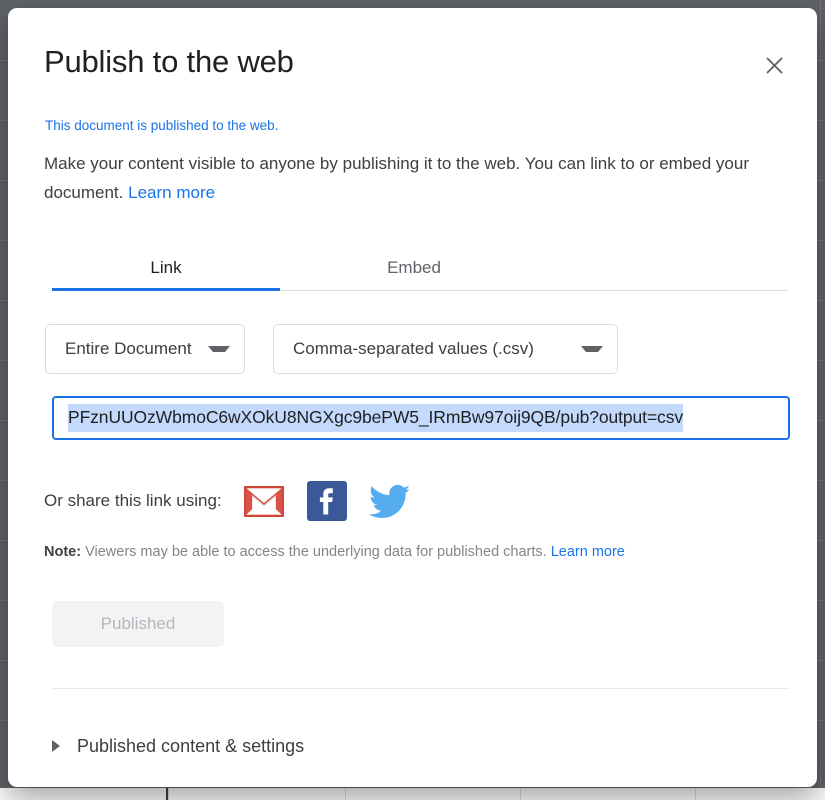  I want to click on share-row: Or share this link using:, so click(237, 501).